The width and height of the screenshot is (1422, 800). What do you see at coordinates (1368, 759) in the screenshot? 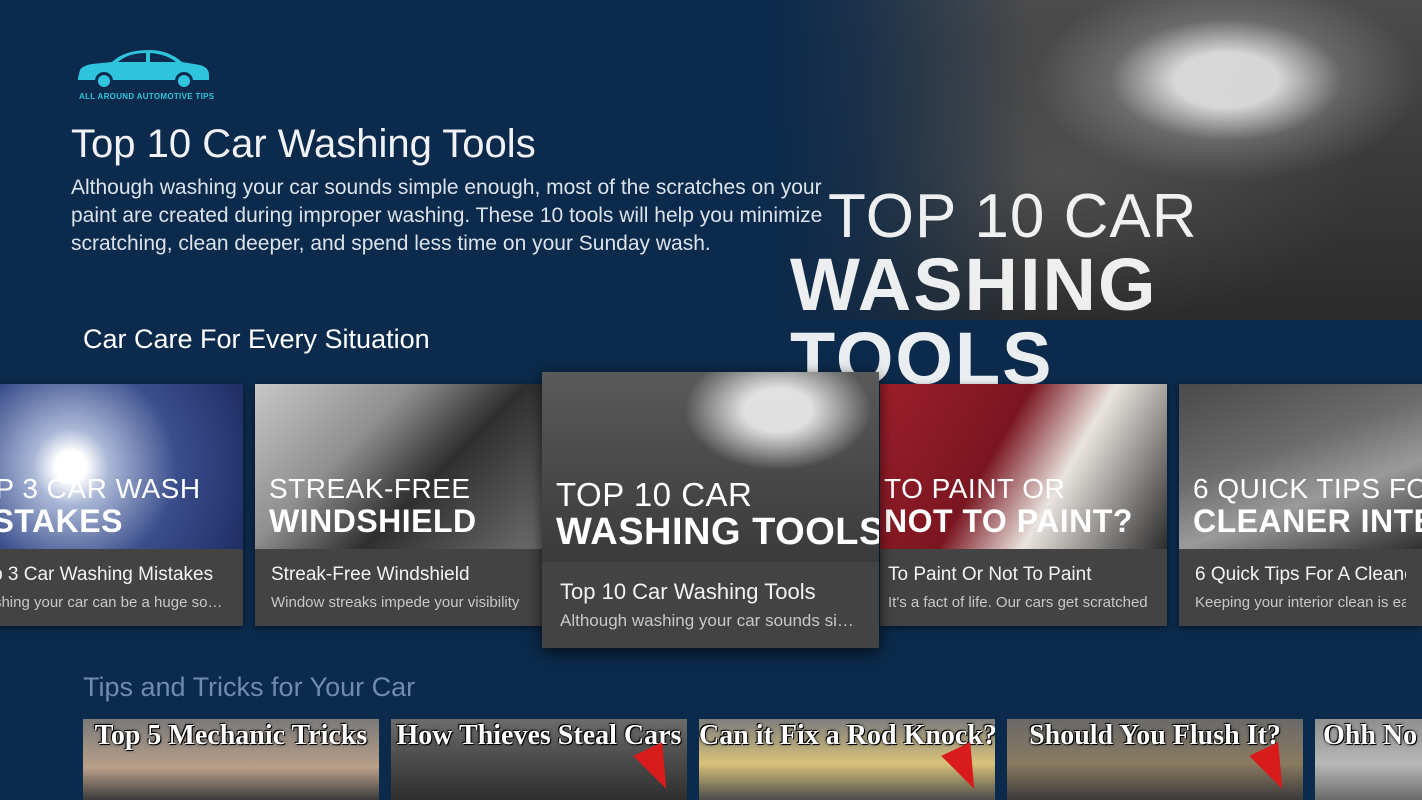
I see `video-card-ohh-no: Ohh No` at bounding box center [1368, 759].